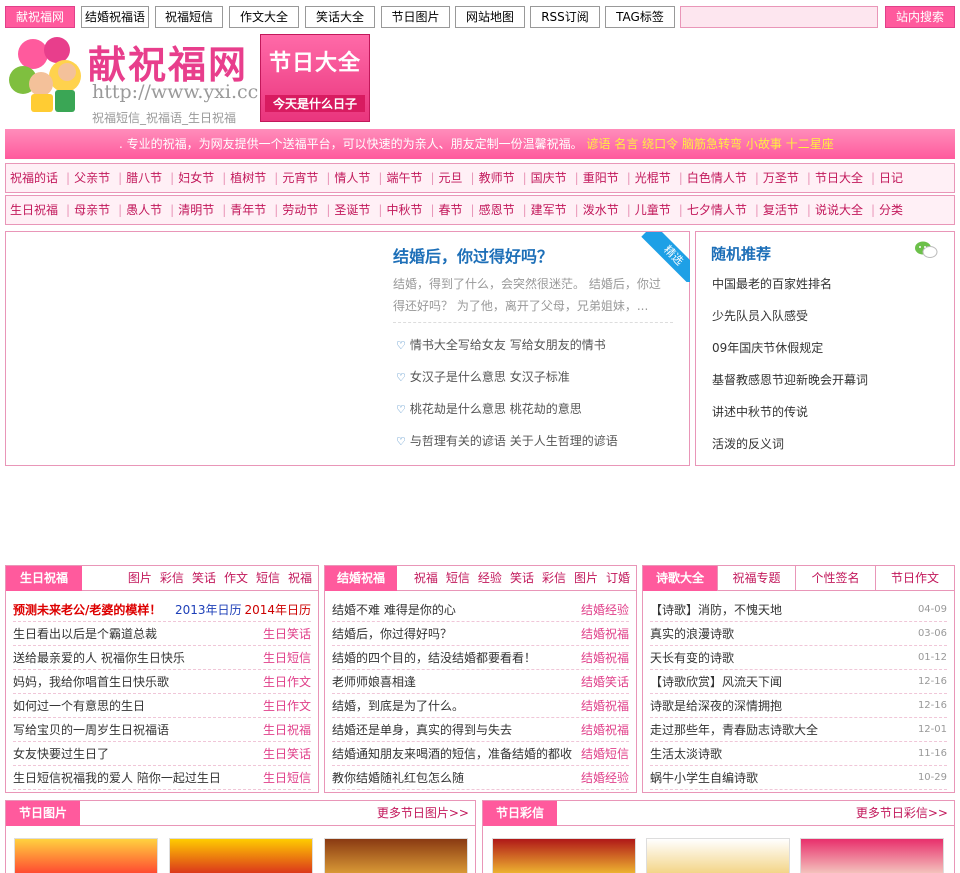 The image size is (960, 873). Describe the element at coordinates (452, 754) in the screenshot. I see `list-item-title: 结婚通知朋友来喝酒的短信，准备结婚的都收` at that location.